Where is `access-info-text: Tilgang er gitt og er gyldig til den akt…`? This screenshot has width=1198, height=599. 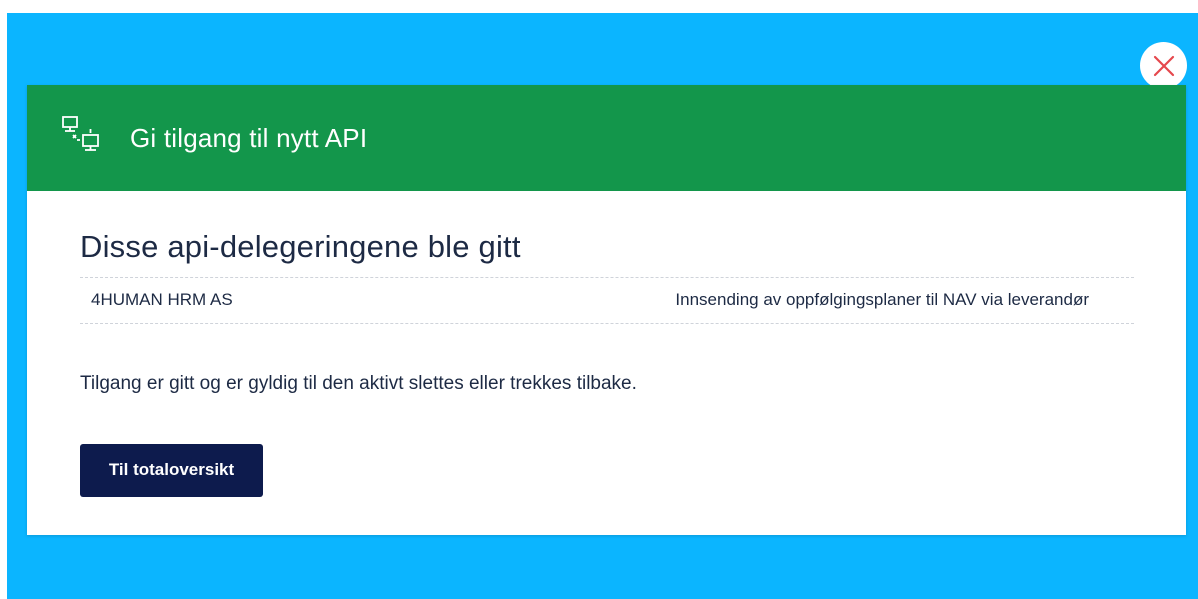
access-info-text: Tilgang er gitt og er gyldig til den akt… is located at coordinates (358, 383).